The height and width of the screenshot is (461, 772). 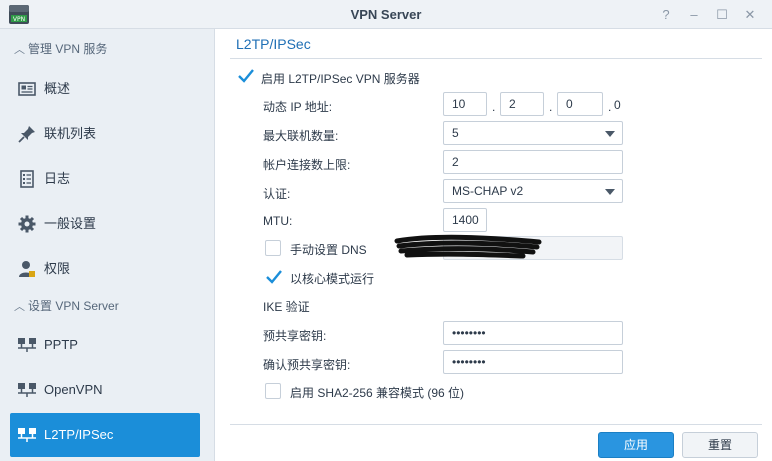 What do you see at coordinates (105, 269) in the screenshot?
I see `sidebar-item-permissions: 权限` at bounding box center [105, 269].